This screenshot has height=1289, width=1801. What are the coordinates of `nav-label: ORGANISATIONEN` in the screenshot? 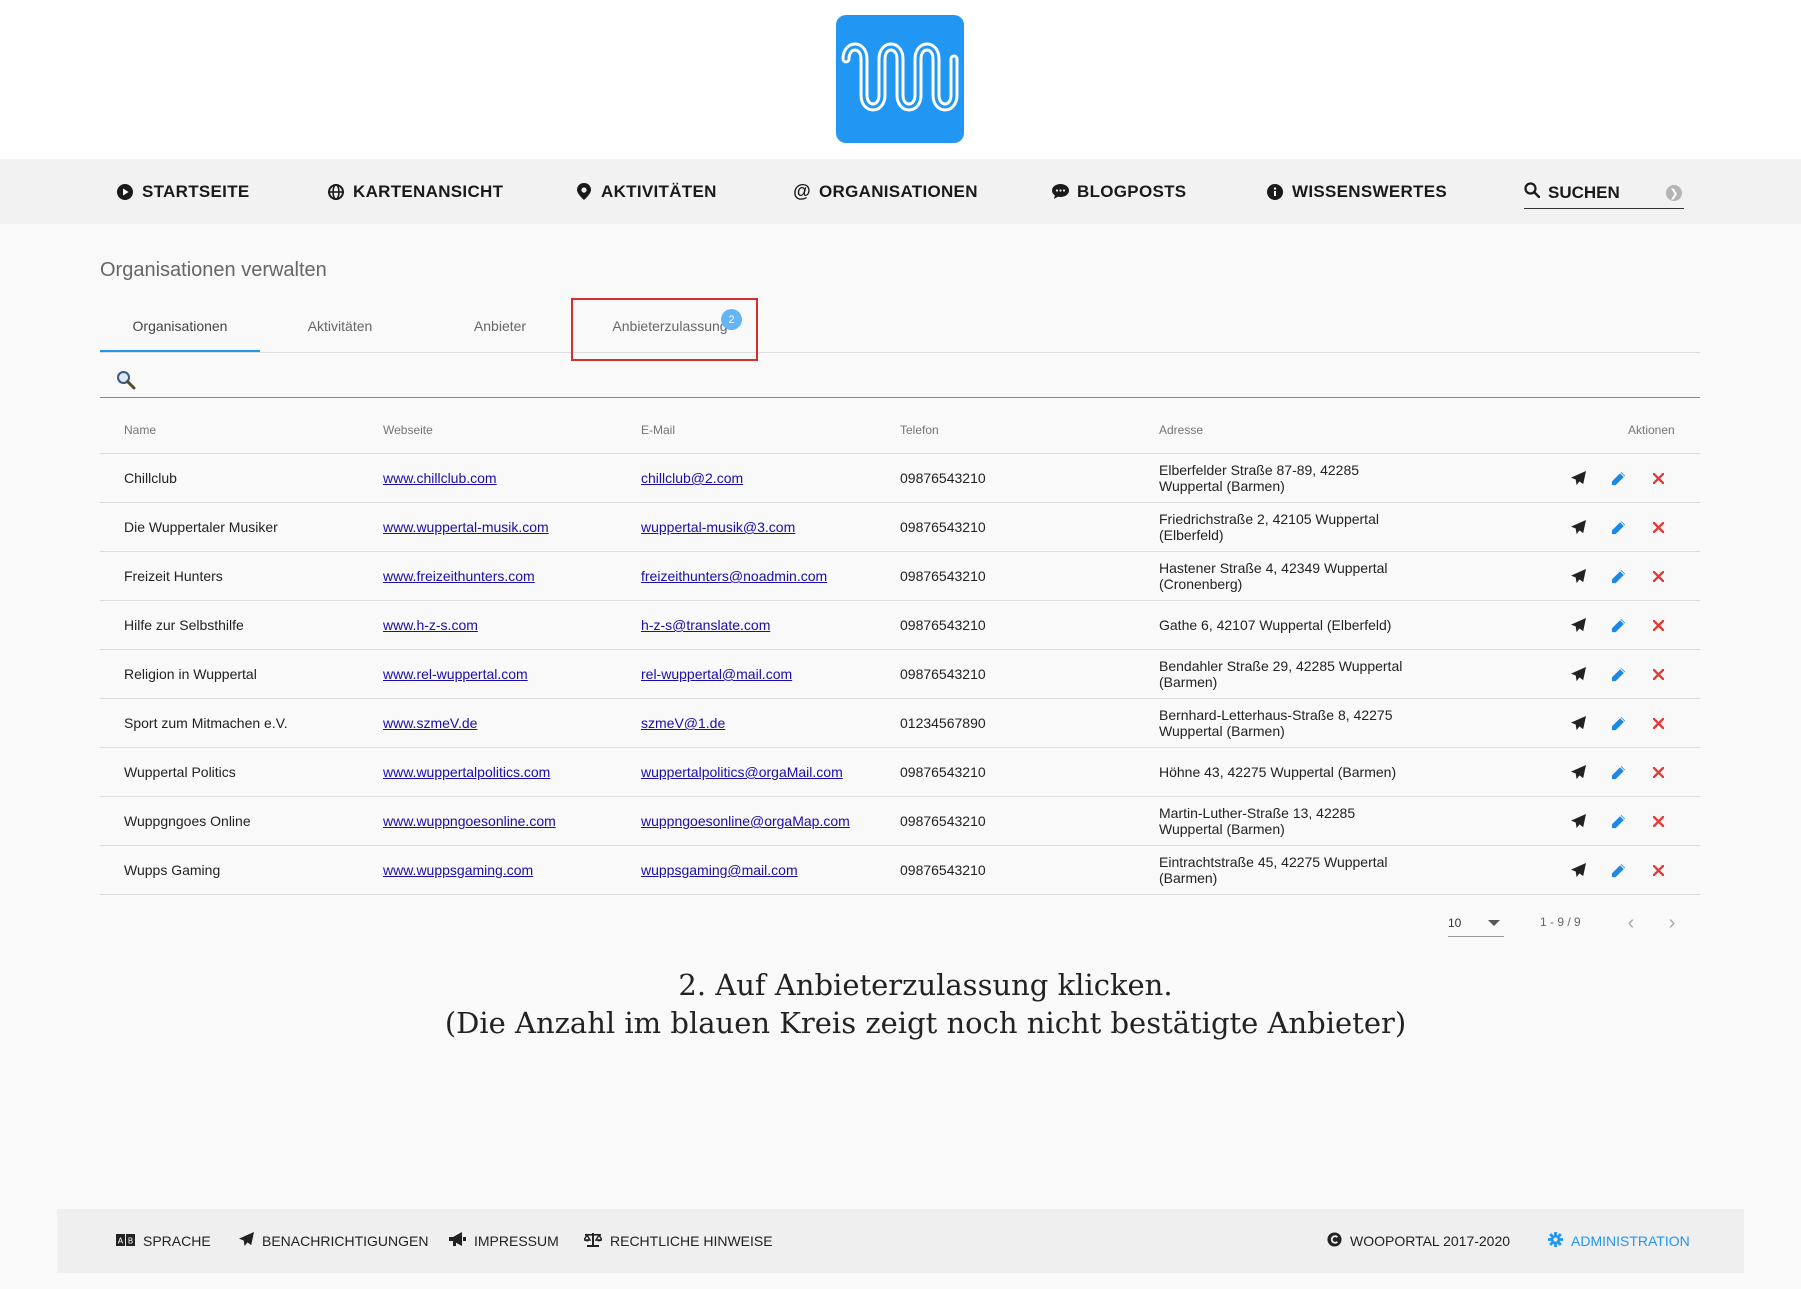 It's located at (898, 191).